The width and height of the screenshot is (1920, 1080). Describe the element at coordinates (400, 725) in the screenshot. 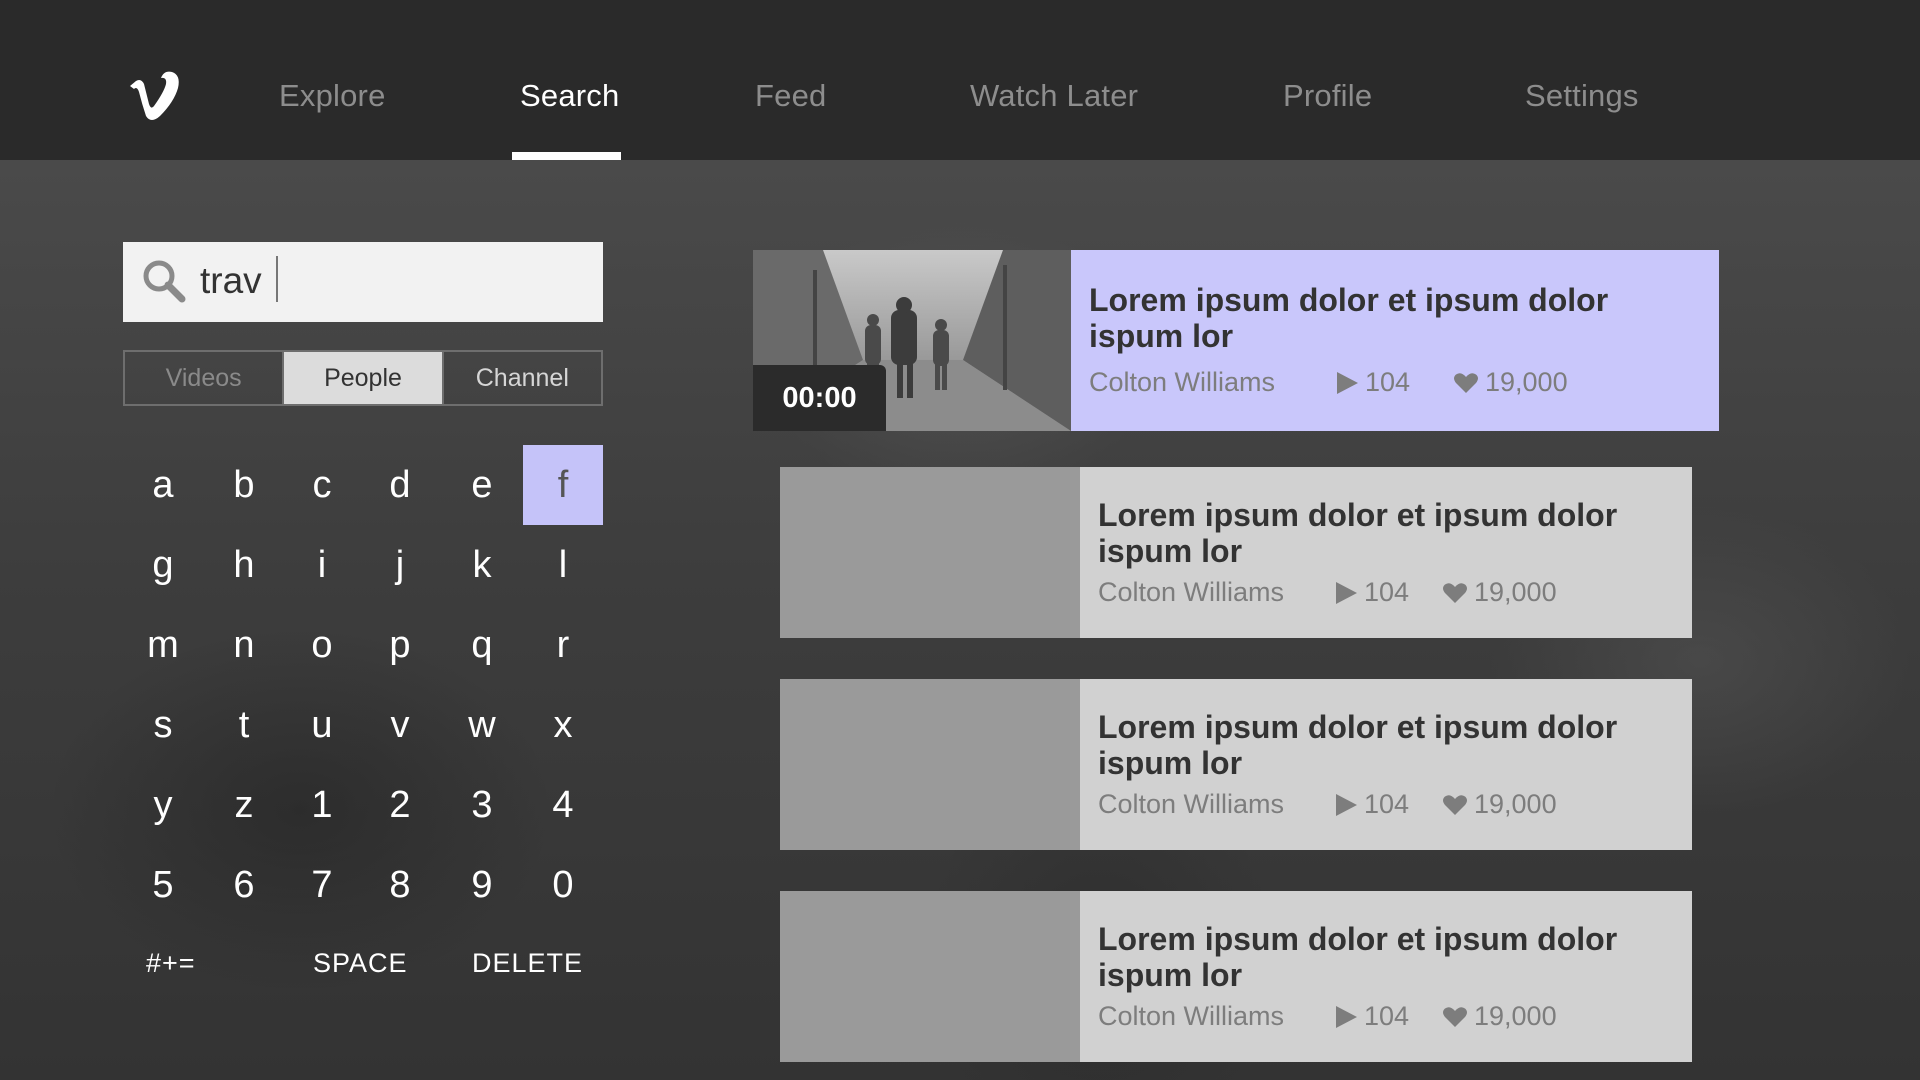

I see `key-v: v` at that location.